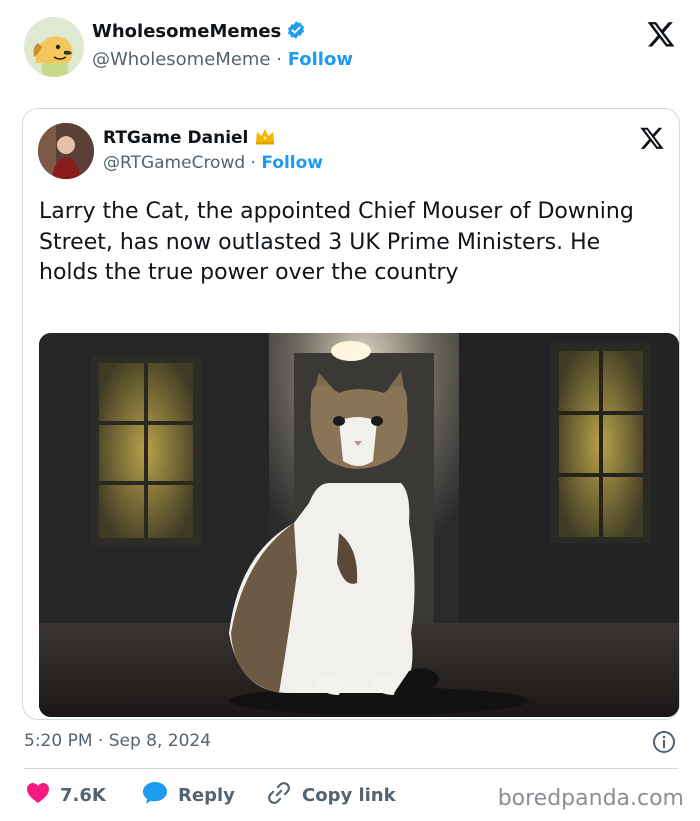  I want to click on quote-follow-button: Follow, so click(292, 163).